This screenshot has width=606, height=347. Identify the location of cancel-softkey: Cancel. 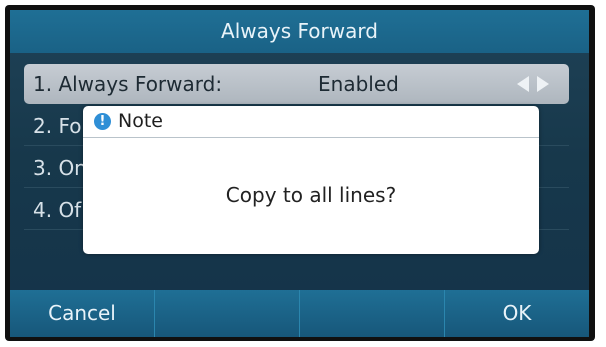
(82, 313).